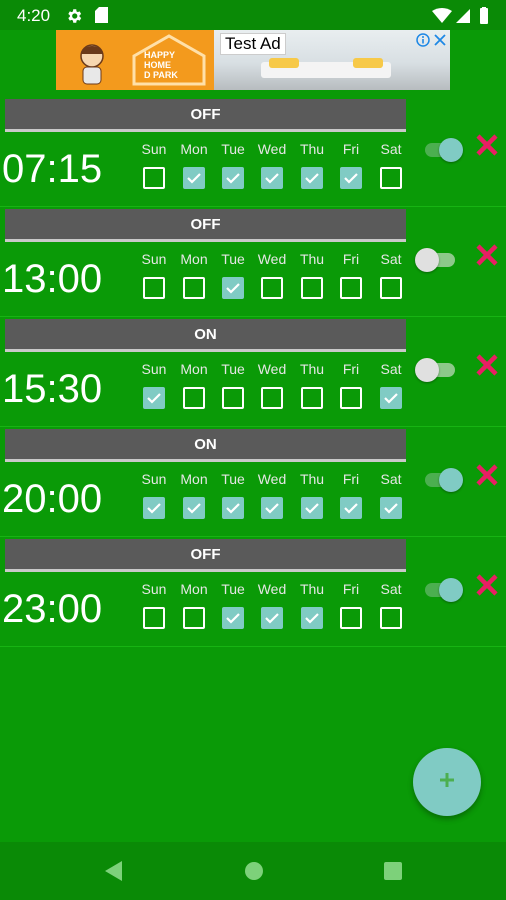 This screenshot has width=506, height=900. What do you see at coordinates (442, 15) in the screenshot?
I see `wifi-icon` at bounding box center [442, 15].